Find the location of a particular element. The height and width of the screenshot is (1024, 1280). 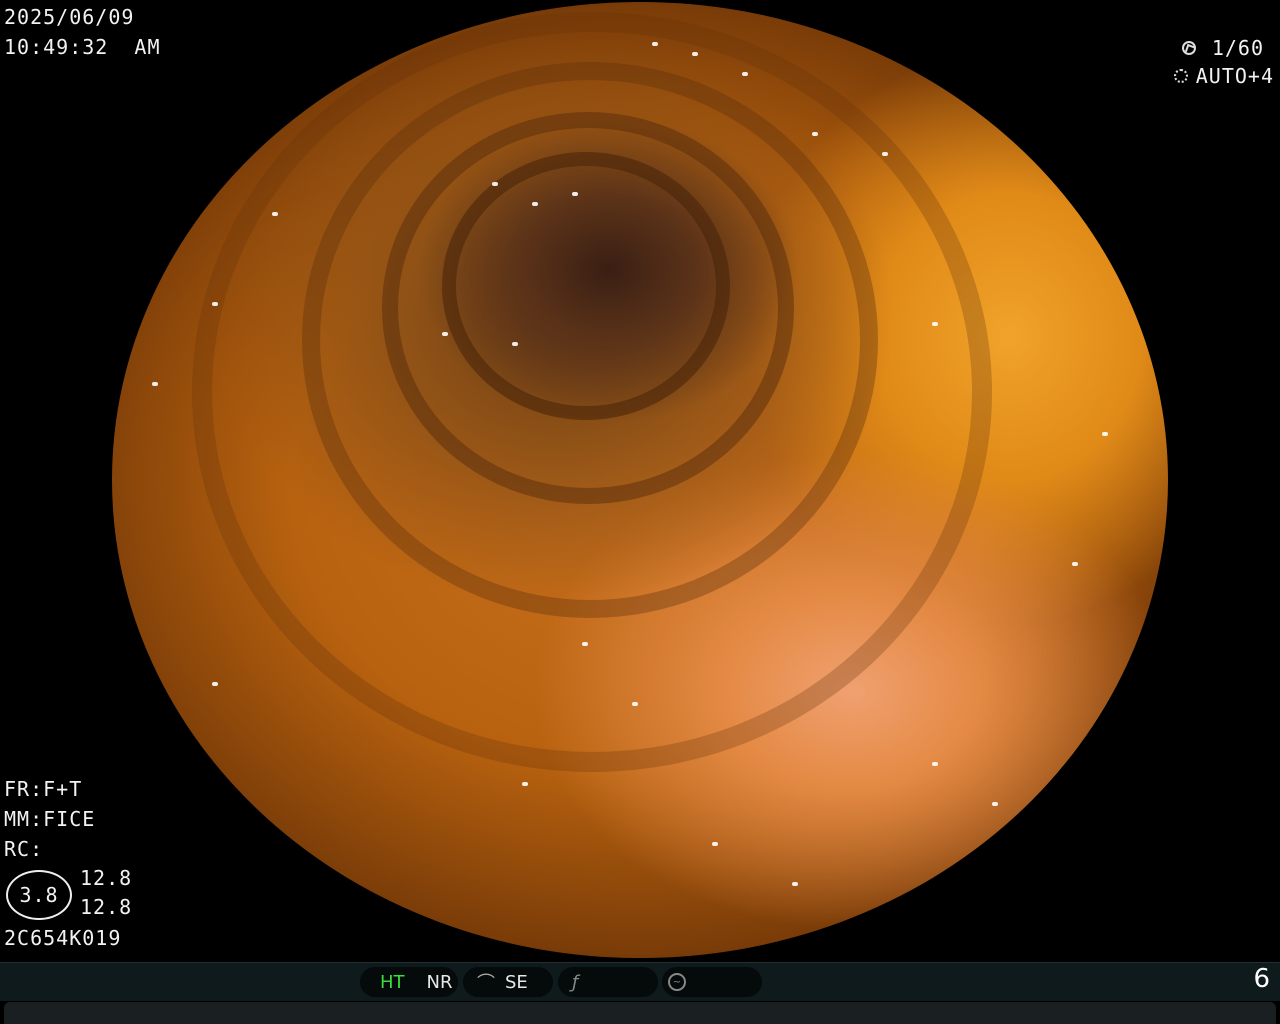

aperture-icon is located at coordinates (1188, 48).